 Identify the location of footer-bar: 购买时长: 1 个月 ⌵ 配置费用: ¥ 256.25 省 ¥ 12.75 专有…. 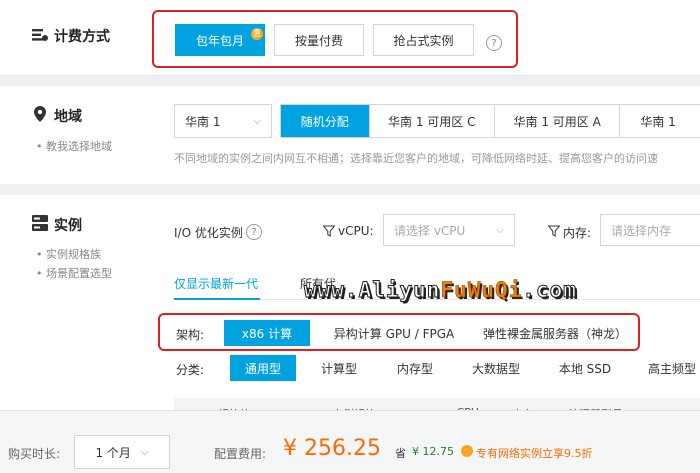
(350, 441).